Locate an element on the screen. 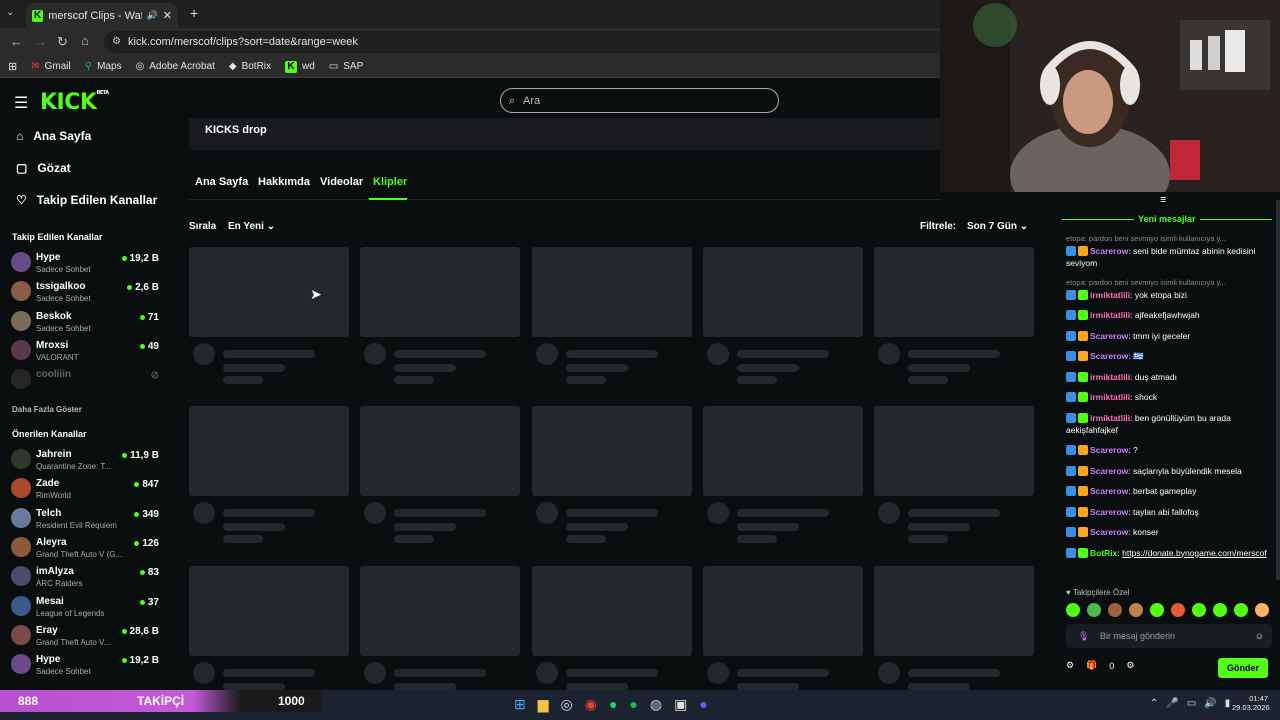  chrome-icon: ◉ is located at coordinates (591, 704).